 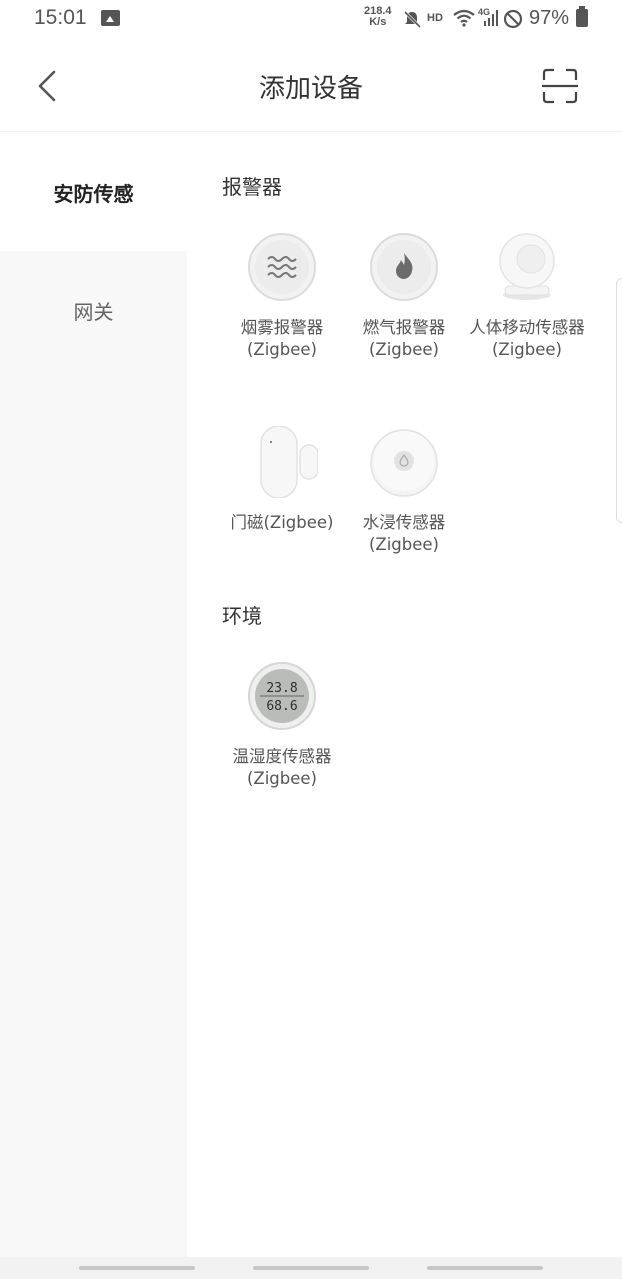 I want to click on status-time: 15:01, so click(x=60, y=17).